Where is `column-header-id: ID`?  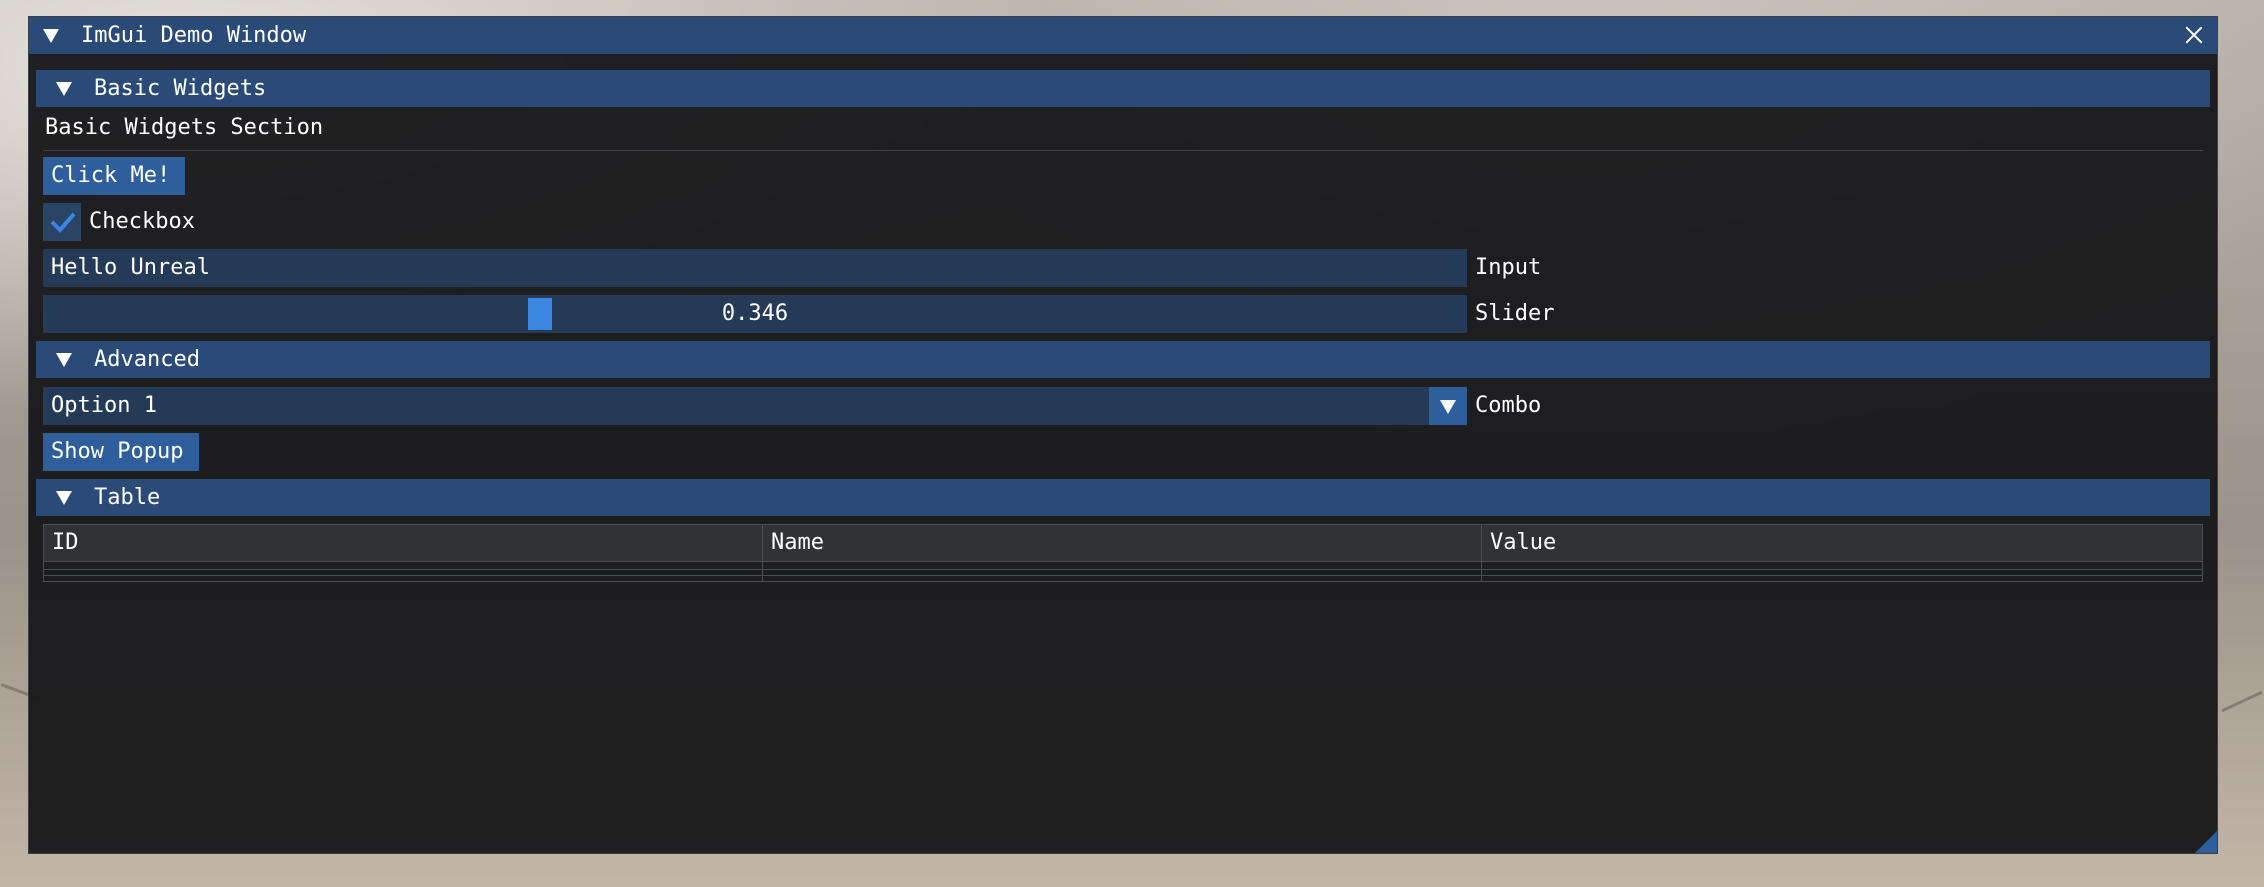
column-header-id: ID is located at coordinates (61, 543).